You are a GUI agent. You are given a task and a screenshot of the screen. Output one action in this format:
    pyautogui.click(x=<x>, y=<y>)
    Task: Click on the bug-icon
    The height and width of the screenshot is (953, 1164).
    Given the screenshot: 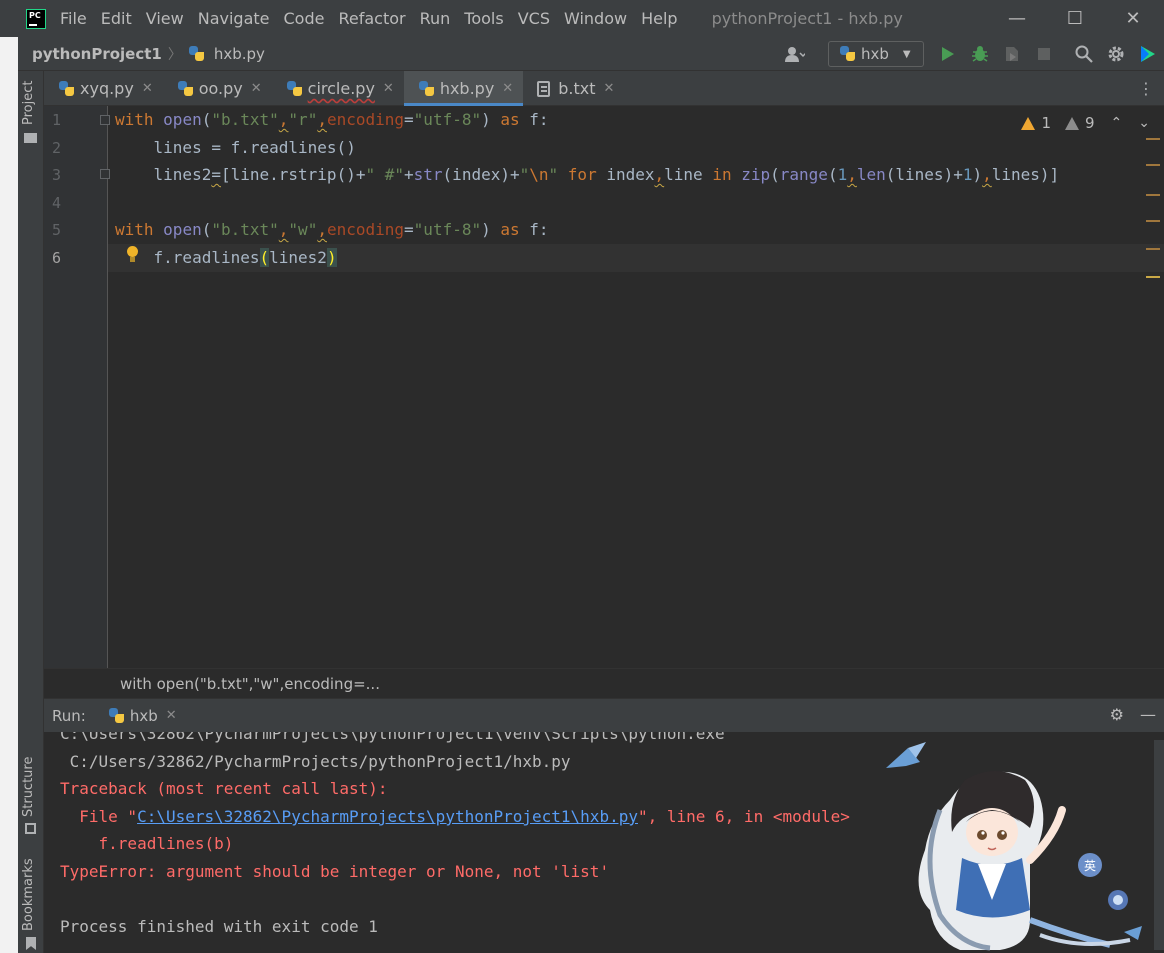 What is the action you would take?
    pyautogui.click(x=980, y=54)
    